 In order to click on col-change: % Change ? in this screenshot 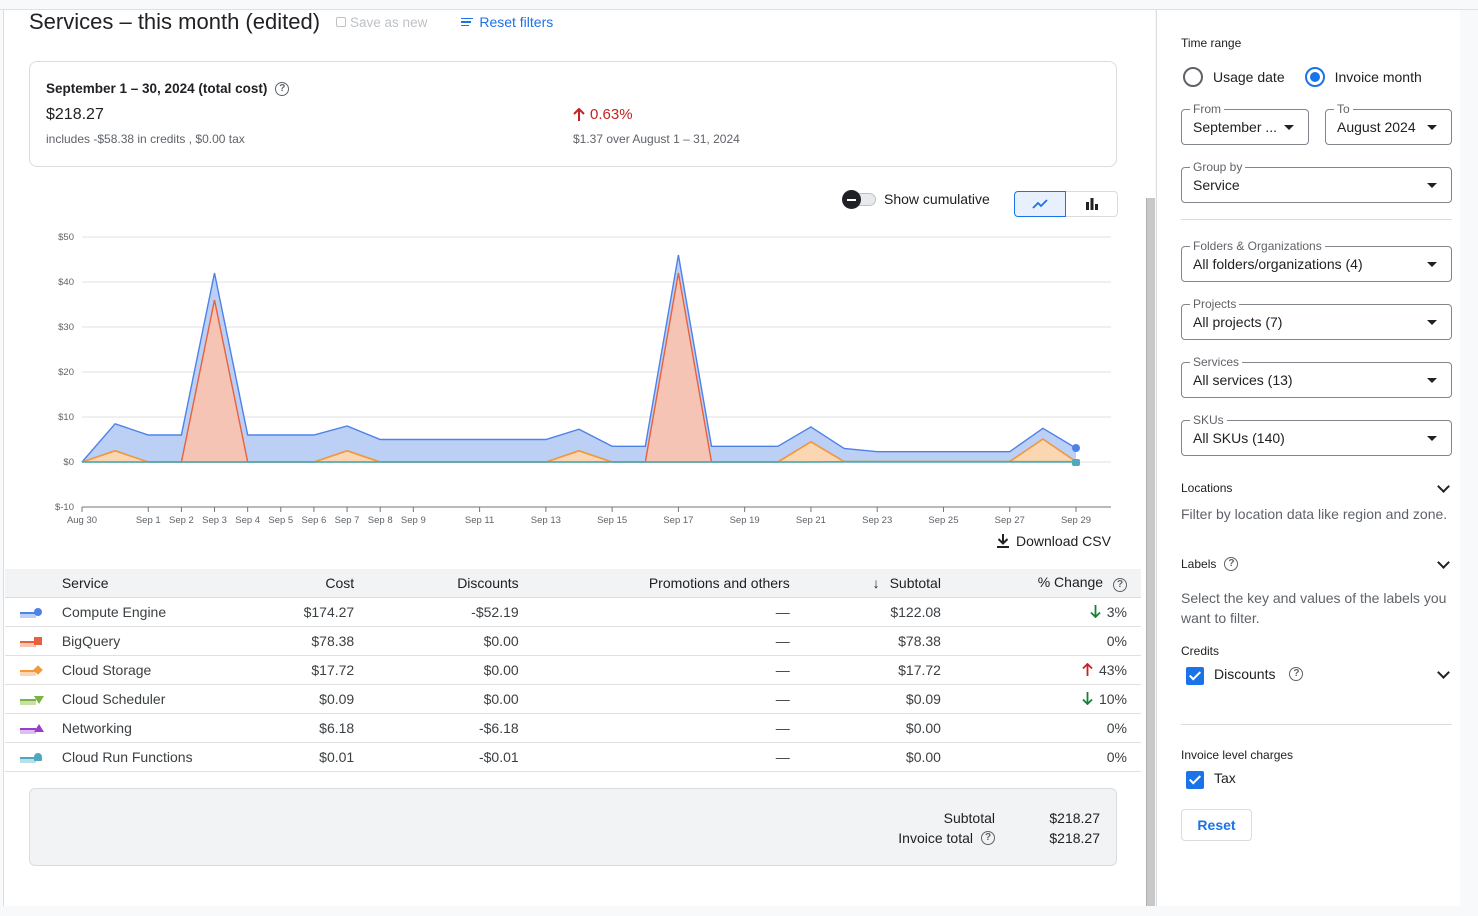, I will do `click(1040, 583)`.